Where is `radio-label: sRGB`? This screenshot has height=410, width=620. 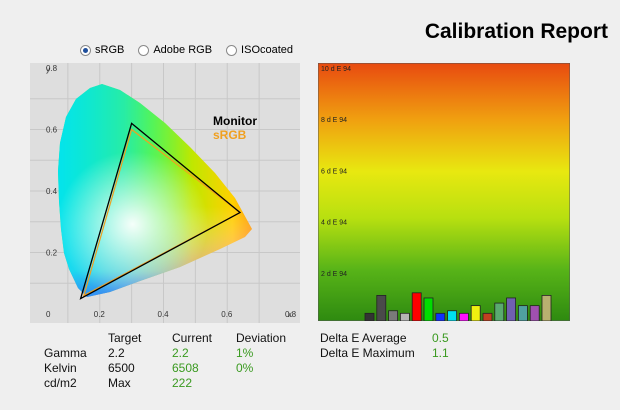
radio-label: sRGB is located at coordinates (110, 50).